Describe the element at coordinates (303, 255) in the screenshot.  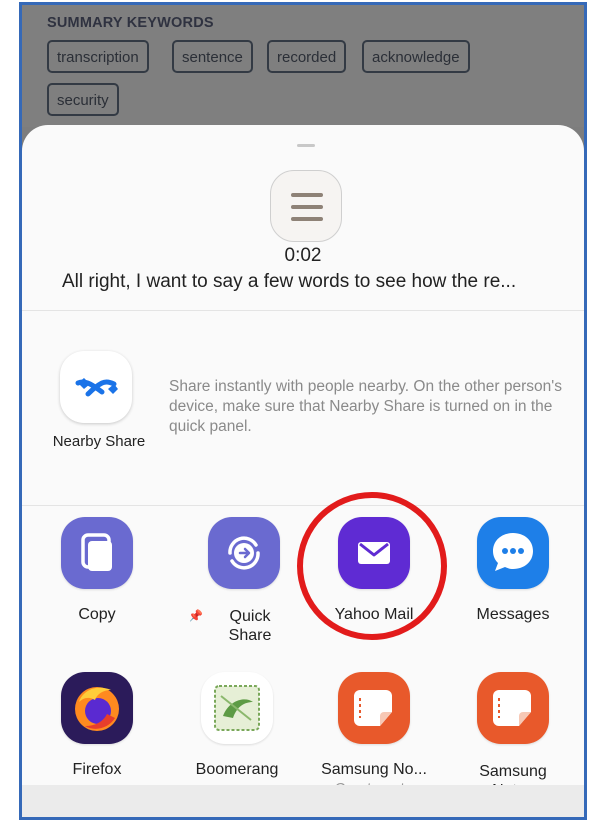
I see `recording-duration: 0:02` at that location.